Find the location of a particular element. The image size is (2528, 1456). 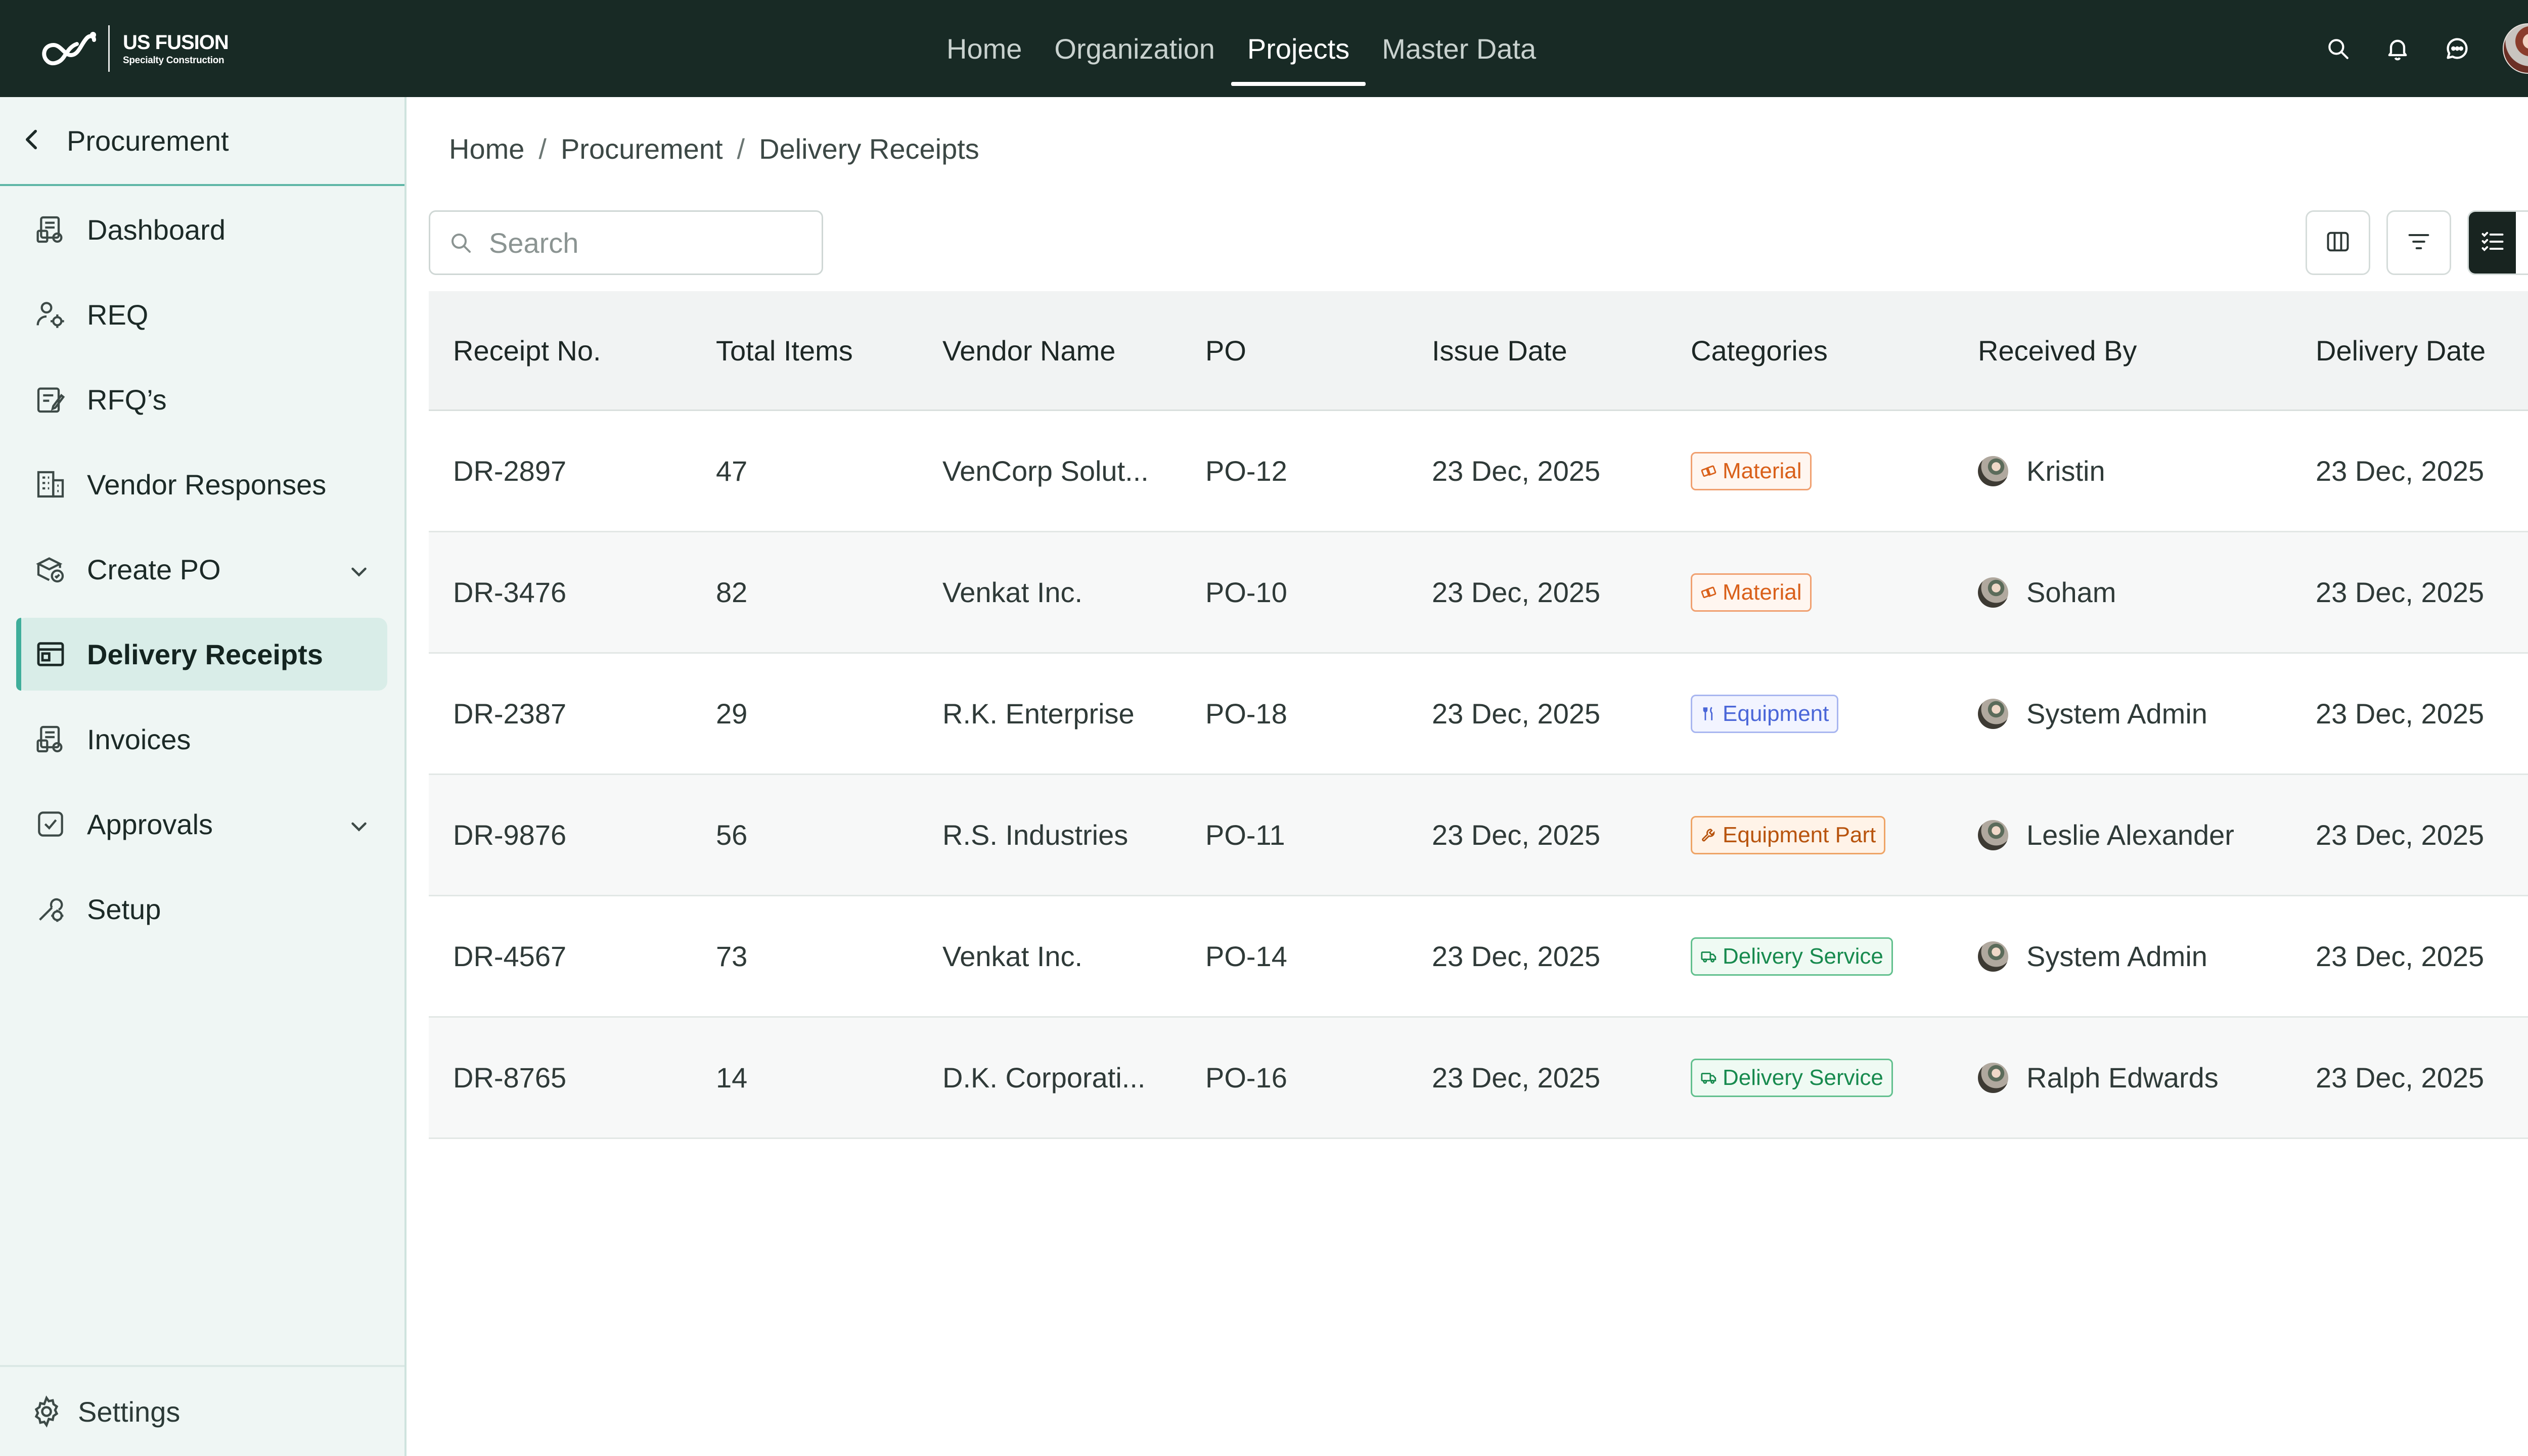

total-items: 14 is located at coordinates (732, 1078).